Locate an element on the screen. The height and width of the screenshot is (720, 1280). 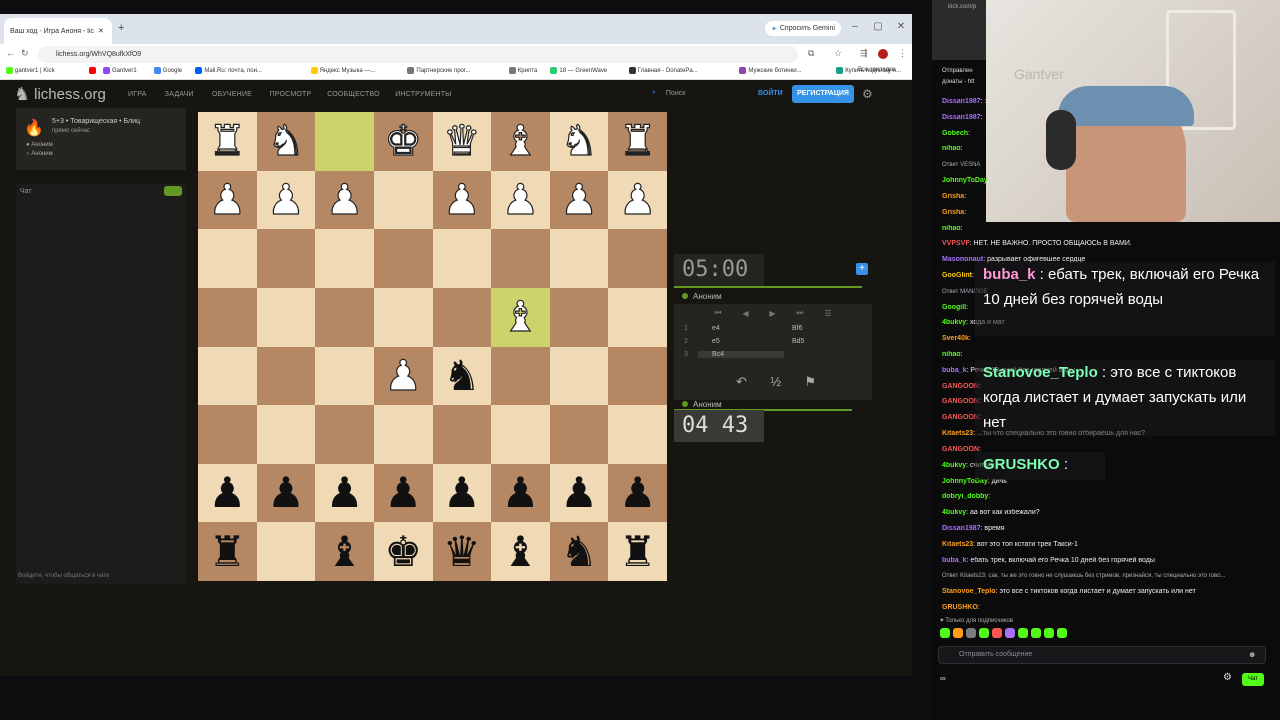
login-link: ВОЙТИ is located at coordinates (770, 93).